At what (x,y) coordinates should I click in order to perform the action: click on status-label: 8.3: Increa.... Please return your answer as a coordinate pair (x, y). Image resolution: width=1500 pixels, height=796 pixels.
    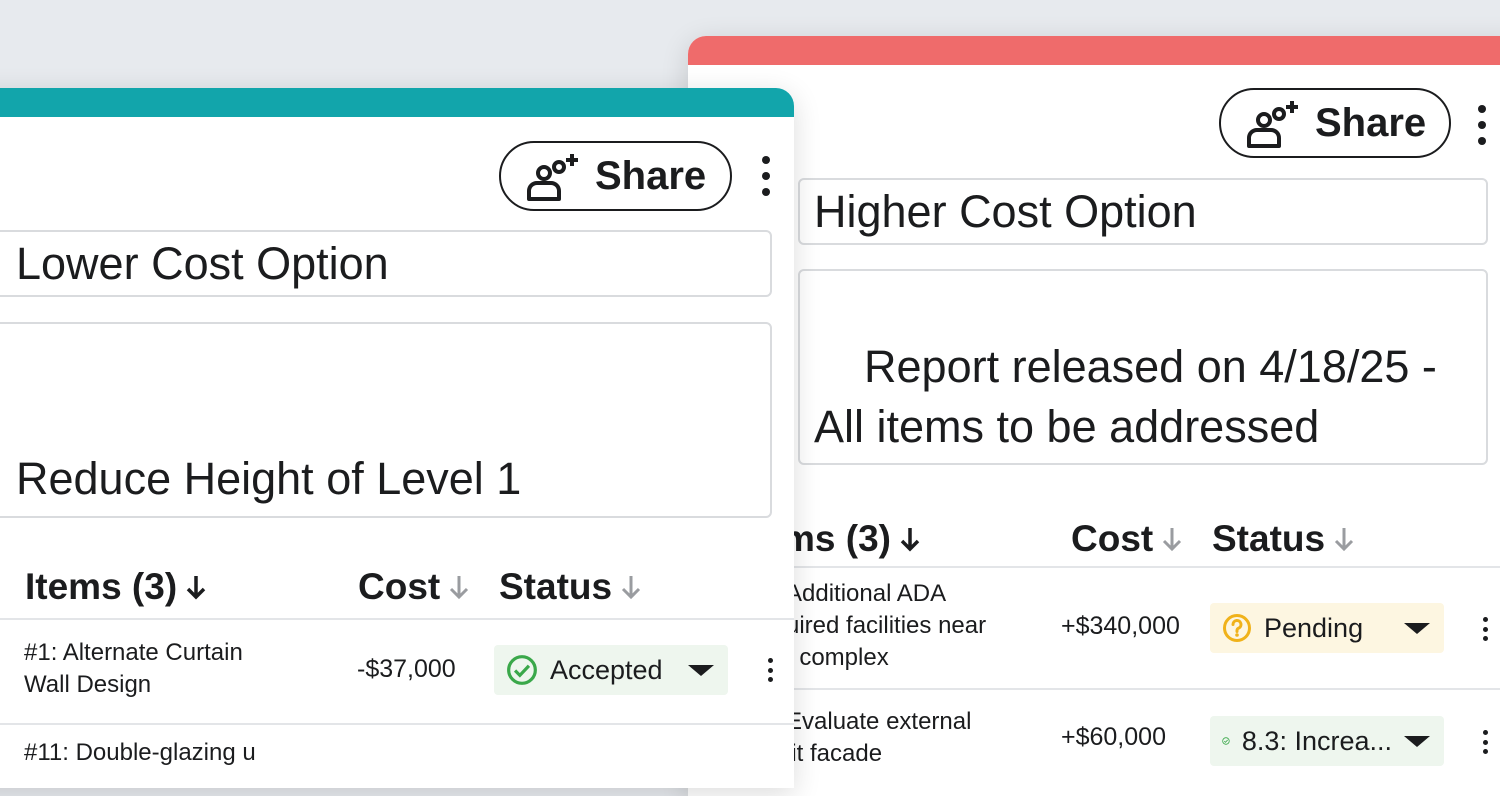
    Looking at the image, I should click on (1316, 740).